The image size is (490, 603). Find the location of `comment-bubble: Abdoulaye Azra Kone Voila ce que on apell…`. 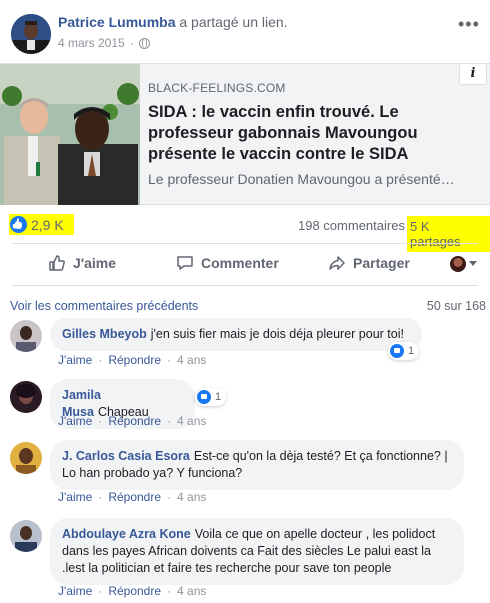

comment-bubble: Abdoulaye Azra Kone Voila ce que on apell… is located at coordinates (257, 551).